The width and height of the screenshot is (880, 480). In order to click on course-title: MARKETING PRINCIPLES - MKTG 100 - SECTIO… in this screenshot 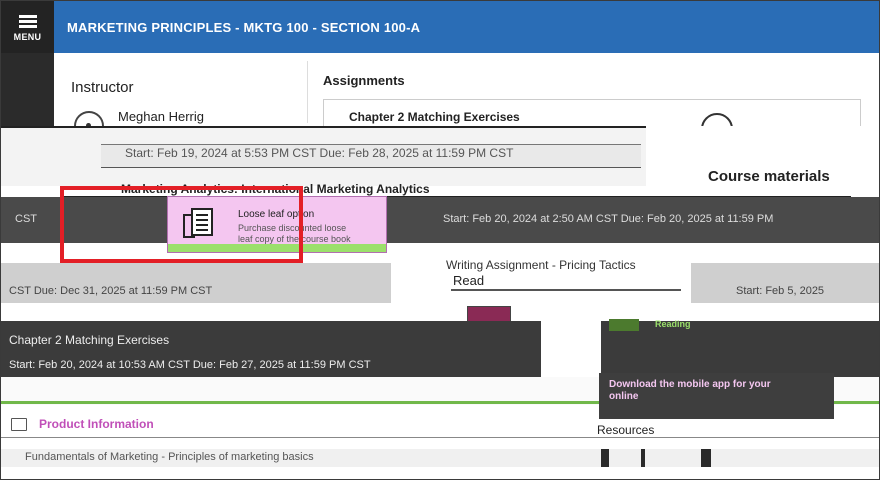, I will do `click(244, 27)`.